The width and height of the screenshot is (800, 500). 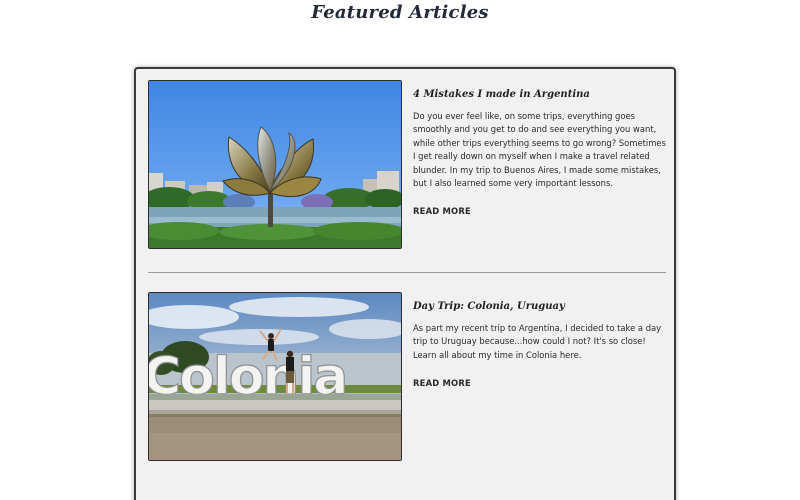 I want to click on article-title: 4 Mistakes I made in Argentina, so click(x=541, y=94).